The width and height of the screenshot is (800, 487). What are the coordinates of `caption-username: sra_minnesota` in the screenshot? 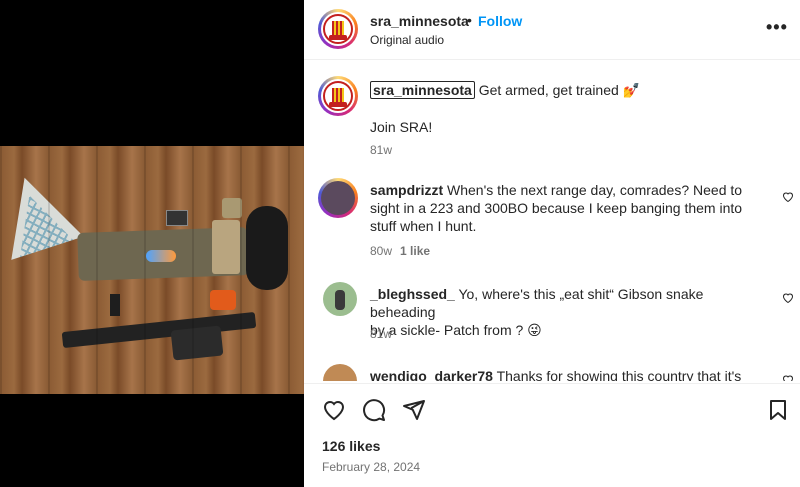 It's located at (422, 90).